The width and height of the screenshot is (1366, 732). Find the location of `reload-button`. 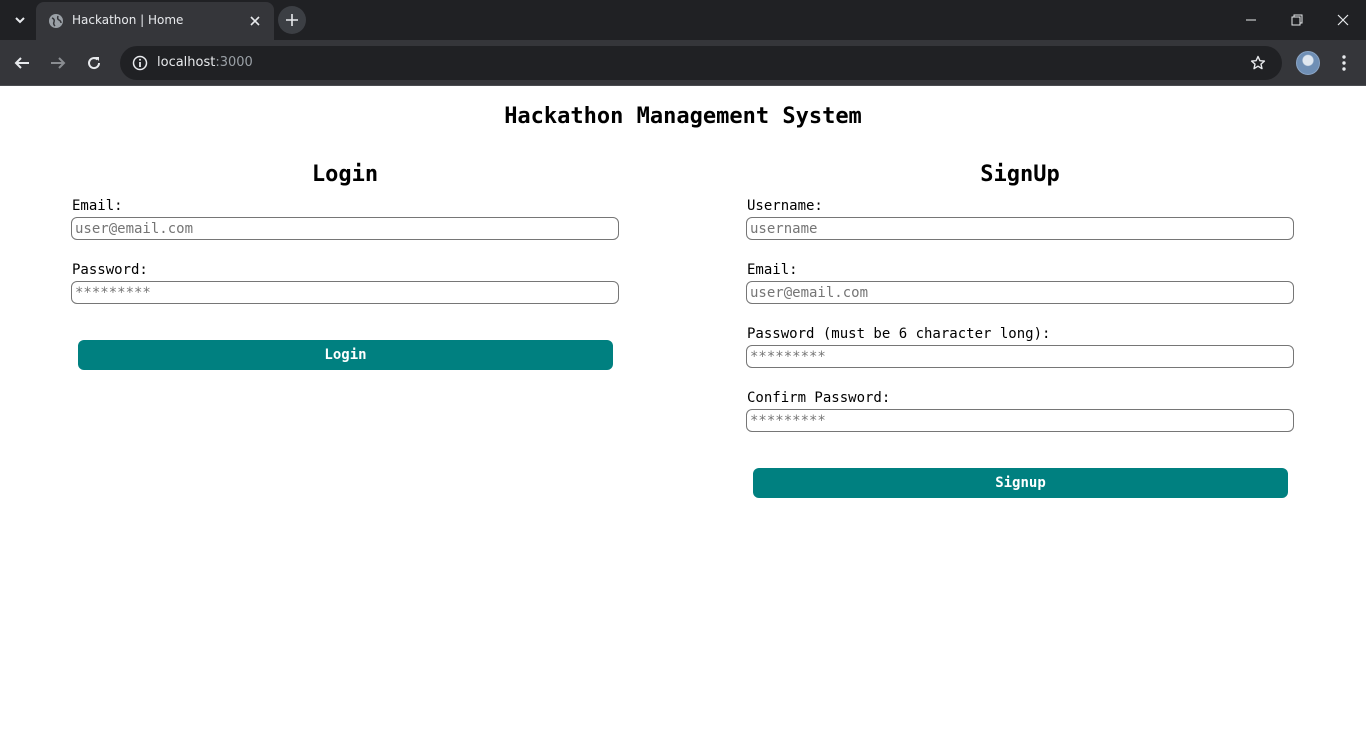

reload-button is located at coordinates (94, 63).